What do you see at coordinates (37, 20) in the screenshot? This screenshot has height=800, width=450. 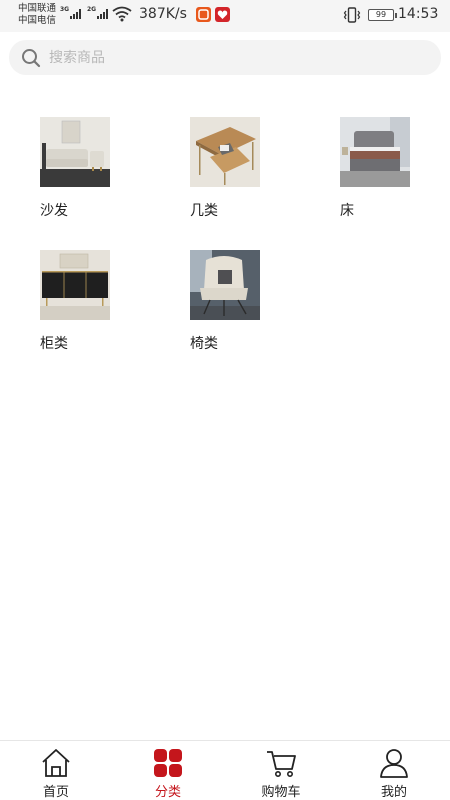 I see `carrier-2: 中国电信` at bounding box center [37, 20].